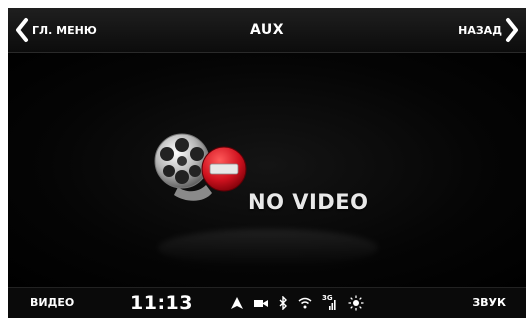 This screenshot has width=532, height=322. I want to click on video-button: ВИДЕО, so click(52, 303).